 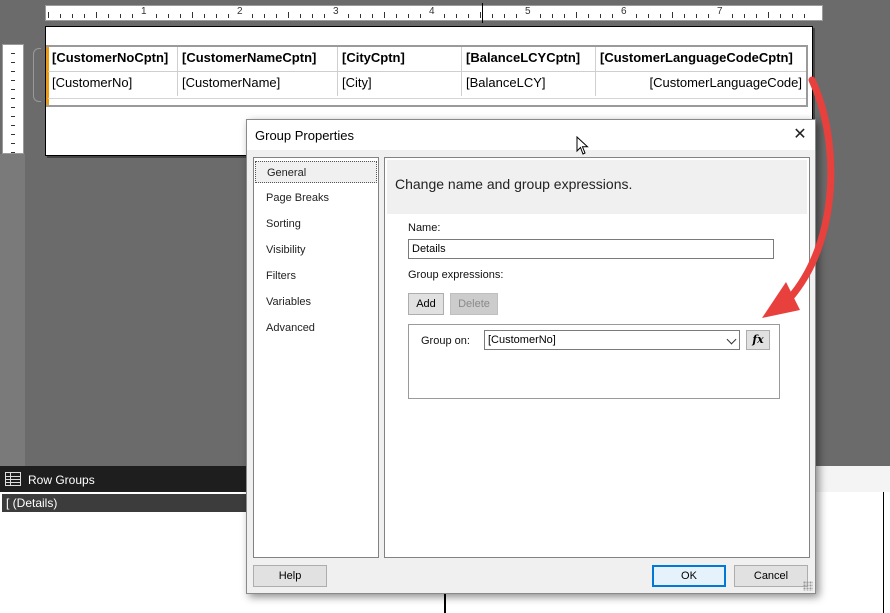 I want to click on details-cell: [City], so click(x=400, y=84).